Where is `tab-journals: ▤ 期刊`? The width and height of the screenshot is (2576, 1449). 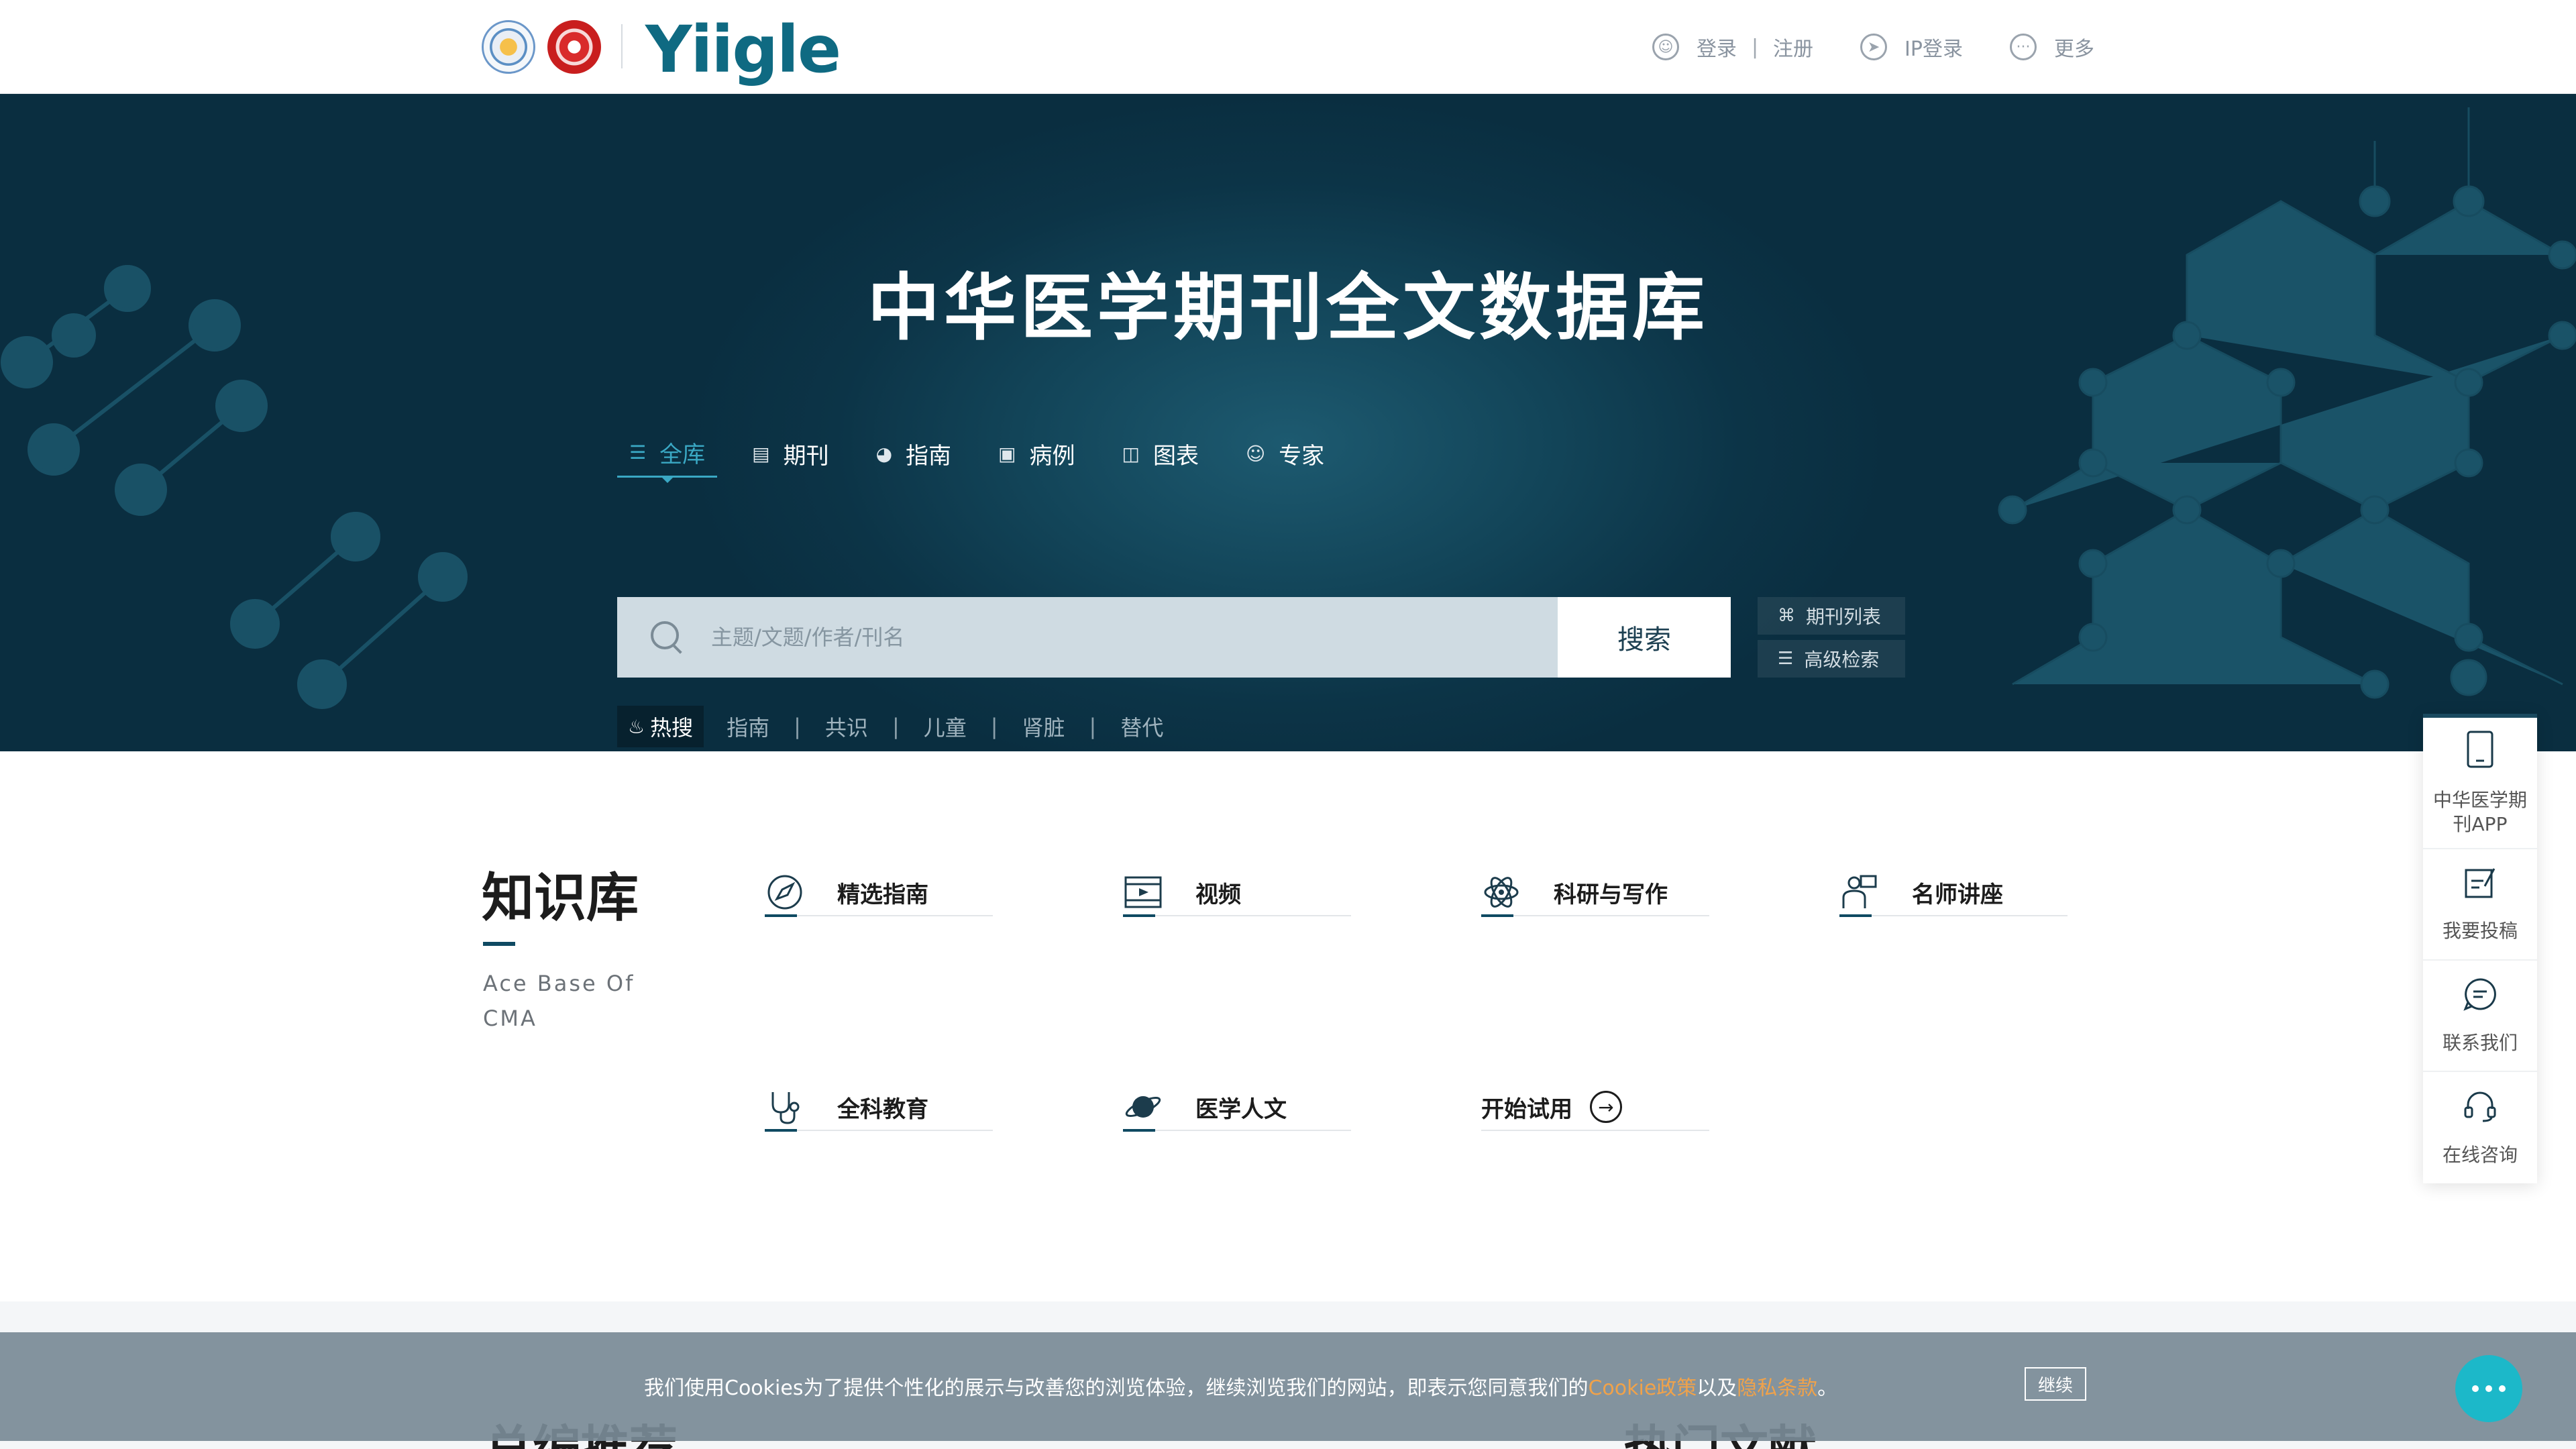 tab-journals: ▤ 期刊 is located at coordinates (790, 453).